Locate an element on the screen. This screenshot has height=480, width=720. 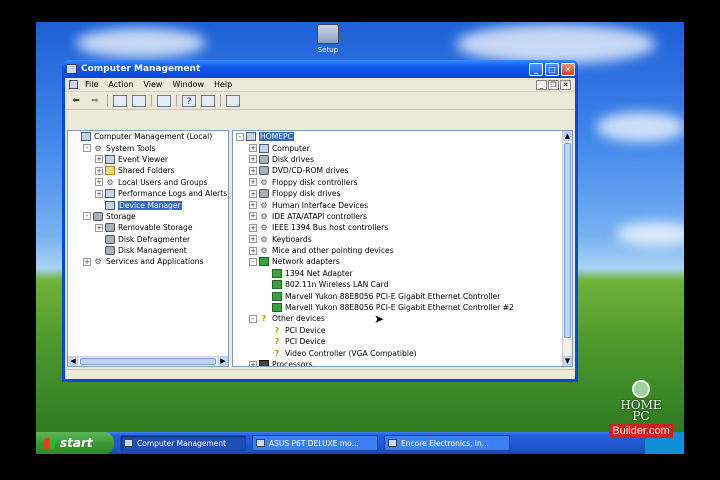
taskbar-item-computer-management: Computer Management is located at coordinates (183, 443).